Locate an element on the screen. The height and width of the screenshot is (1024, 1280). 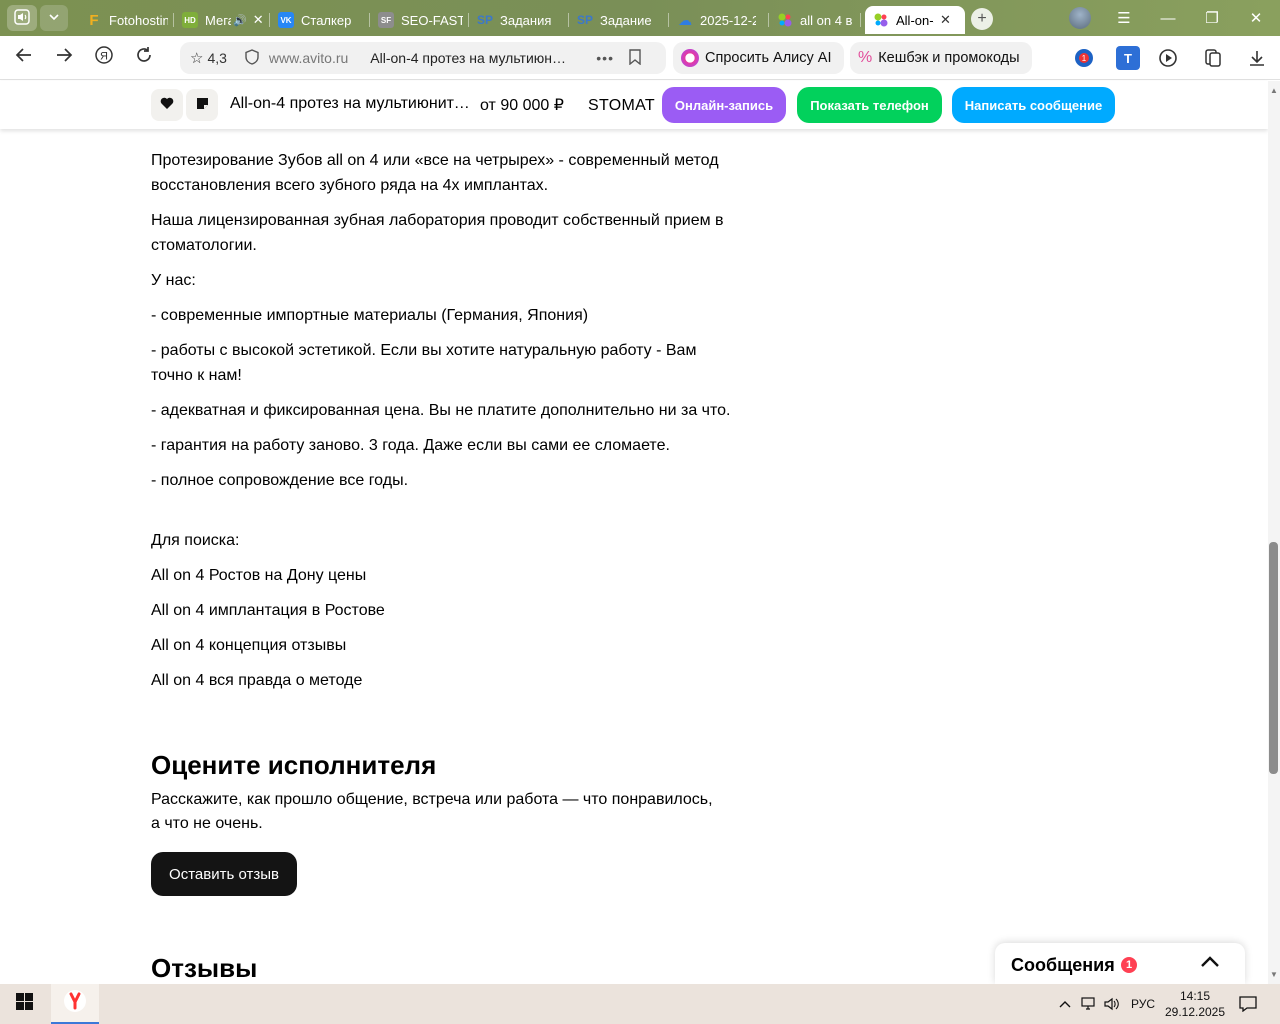
seller-name: STOMAT is located at coordinates (621, 106).